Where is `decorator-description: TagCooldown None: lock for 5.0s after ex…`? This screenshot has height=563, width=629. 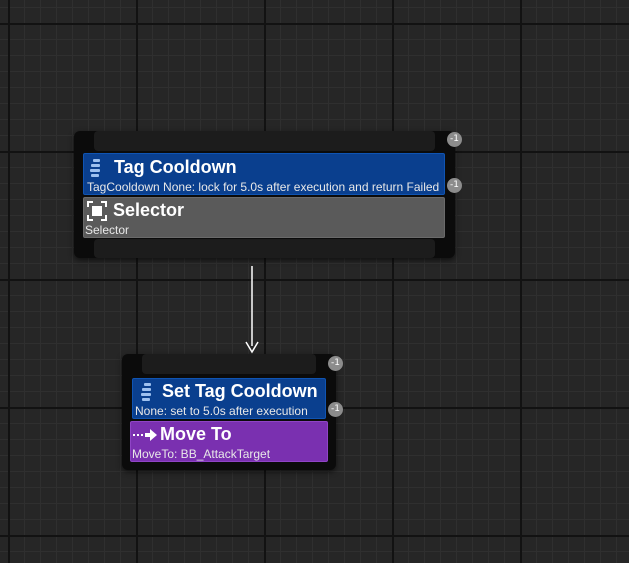 decorator-description: TagCooldown None: lock for 5.0s after ex… is located at coordinates (263, 187).